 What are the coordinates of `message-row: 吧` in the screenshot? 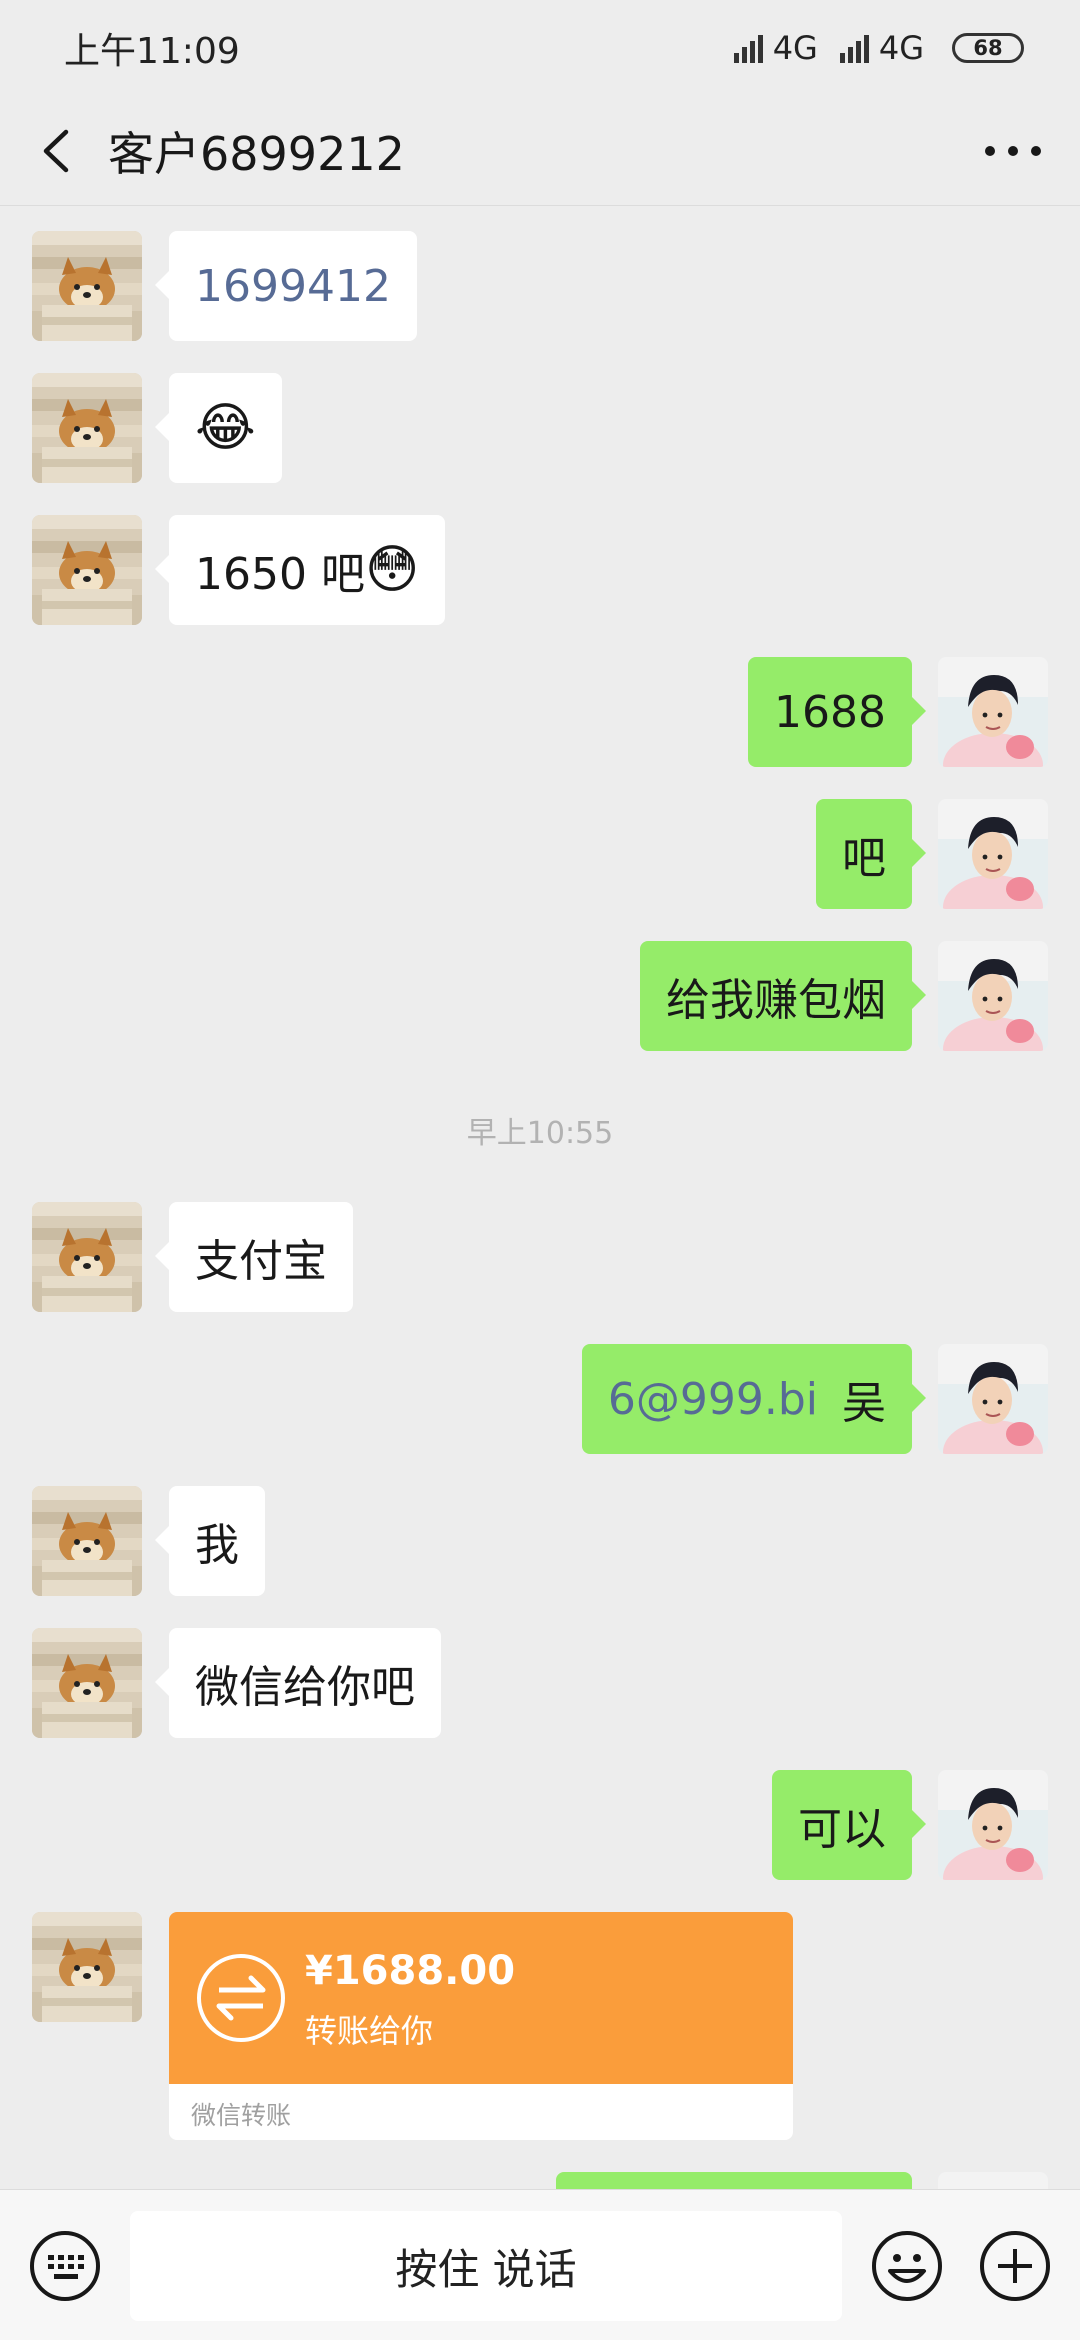 It's located at (540, 854).